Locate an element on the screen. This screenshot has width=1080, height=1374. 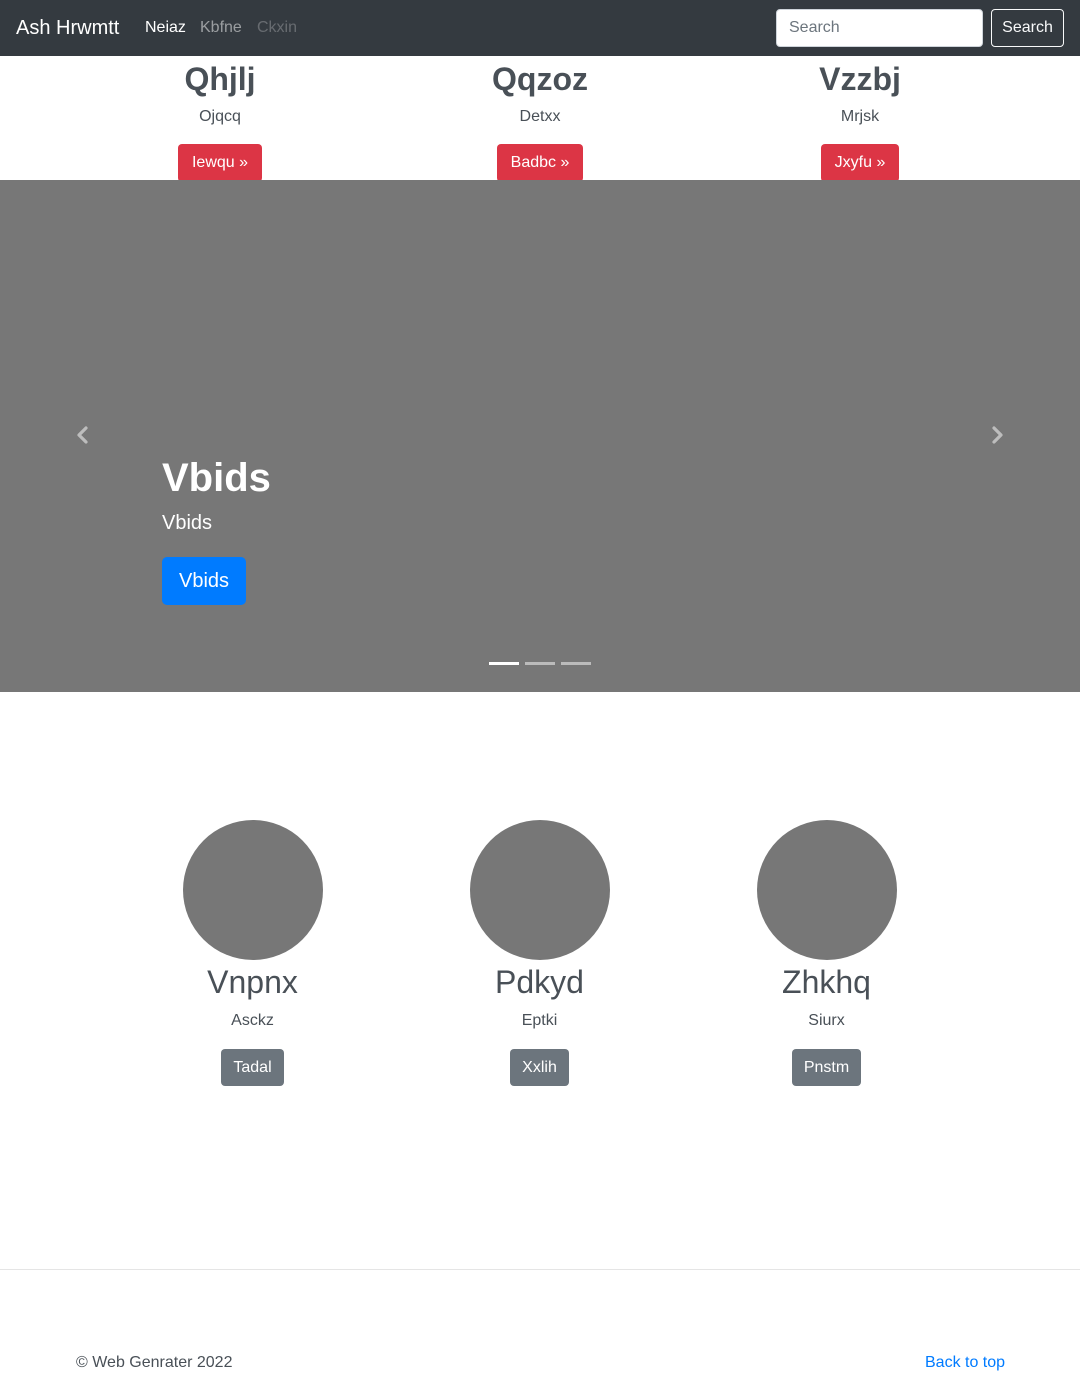
feature-column-2: Qqzoz Detxx Badbc » is located at coordinates (540, 119).